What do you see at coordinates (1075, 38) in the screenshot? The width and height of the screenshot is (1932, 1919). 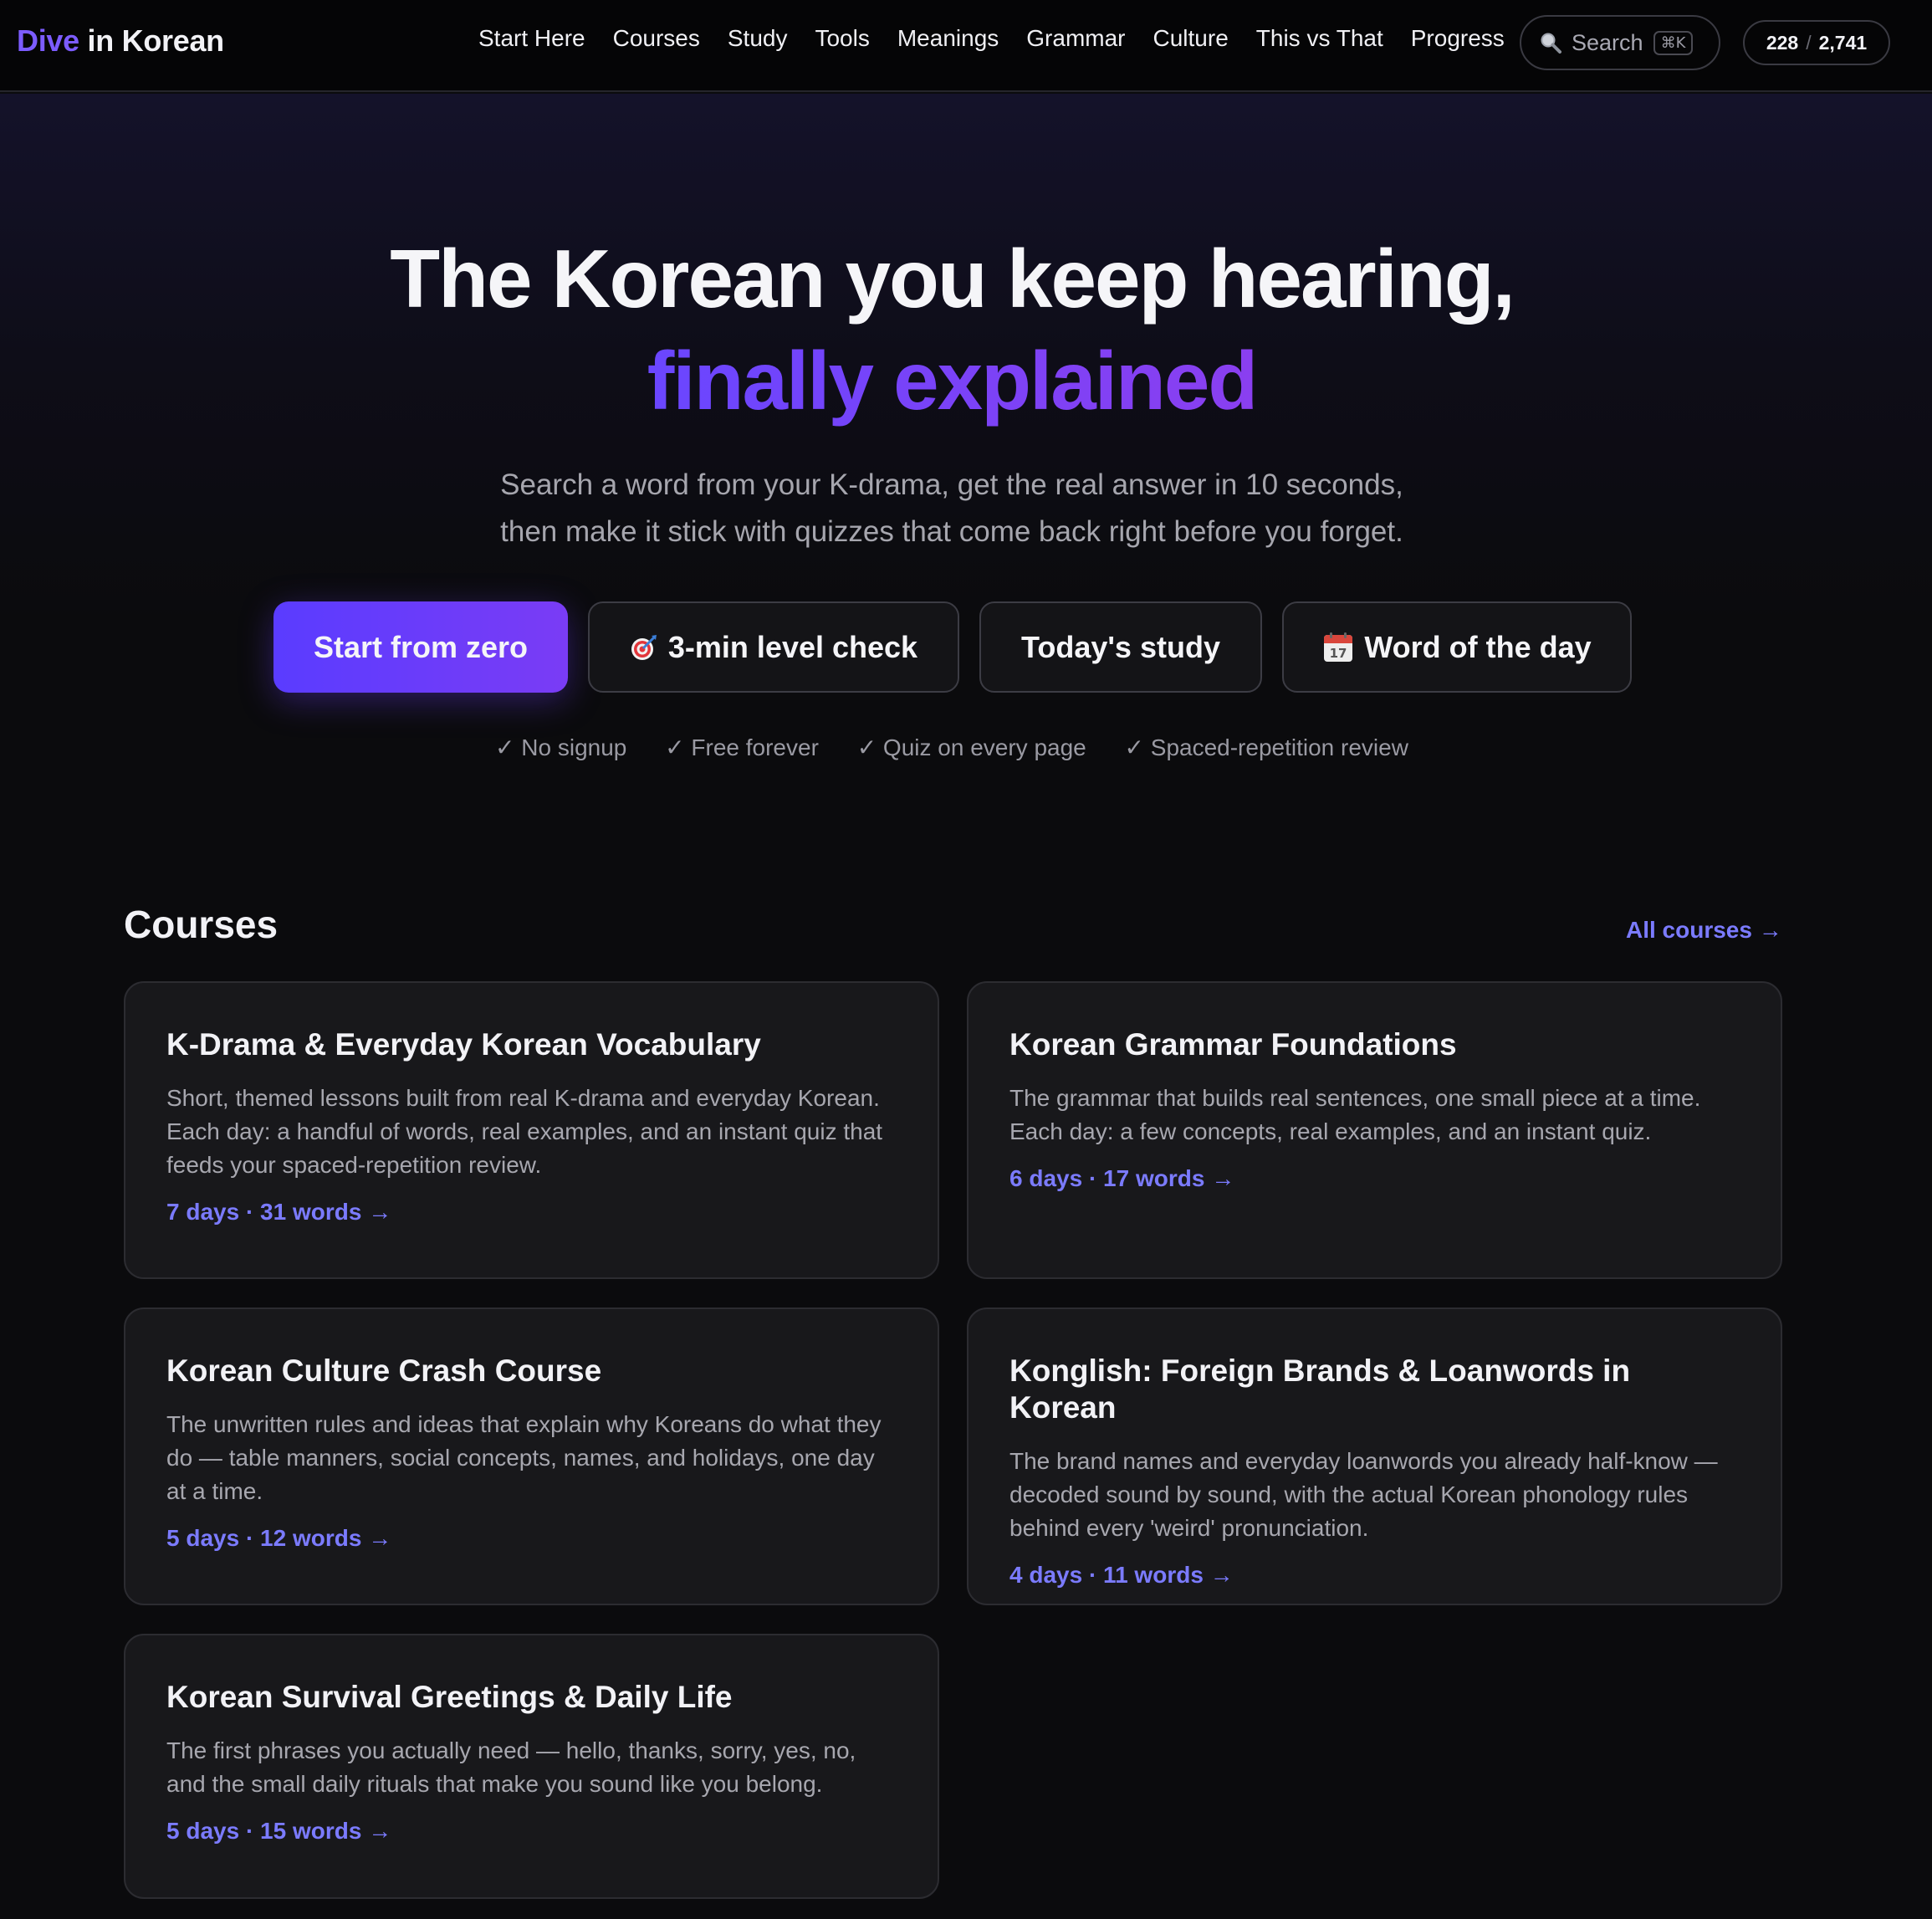 I see `nav-grammar: Grammar` at bounding box center [1075, 38].